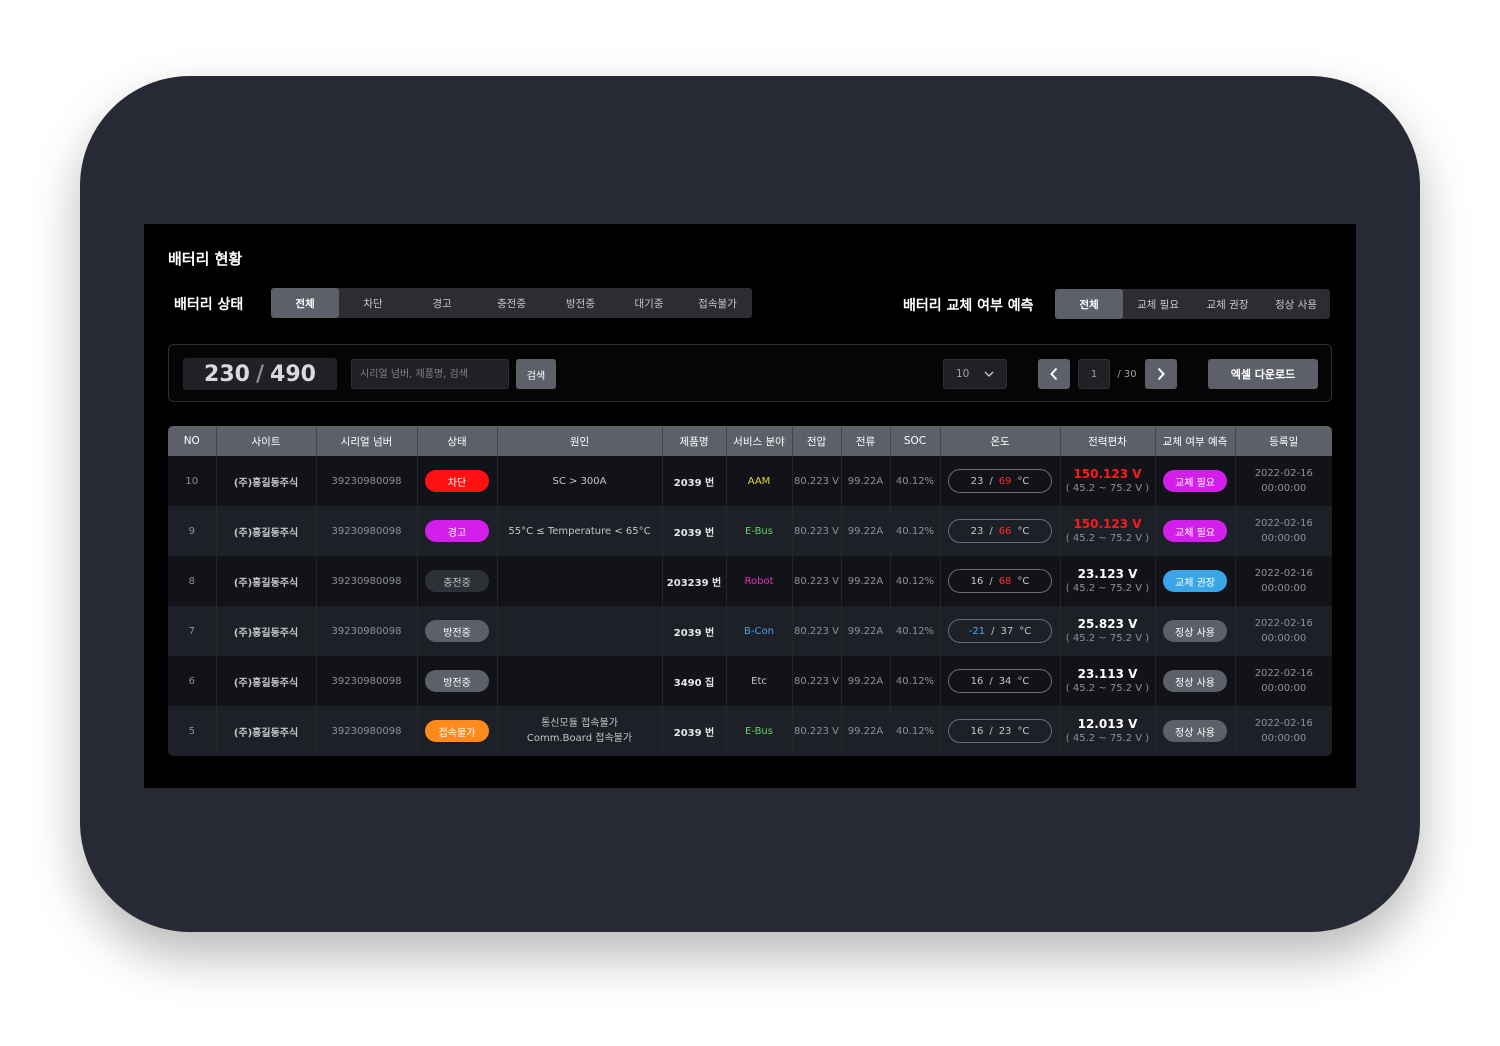  What do you see at coordinates (192, 631) in the screenshot?
I see `cell-no: 7` at bounding box center [192, 631].